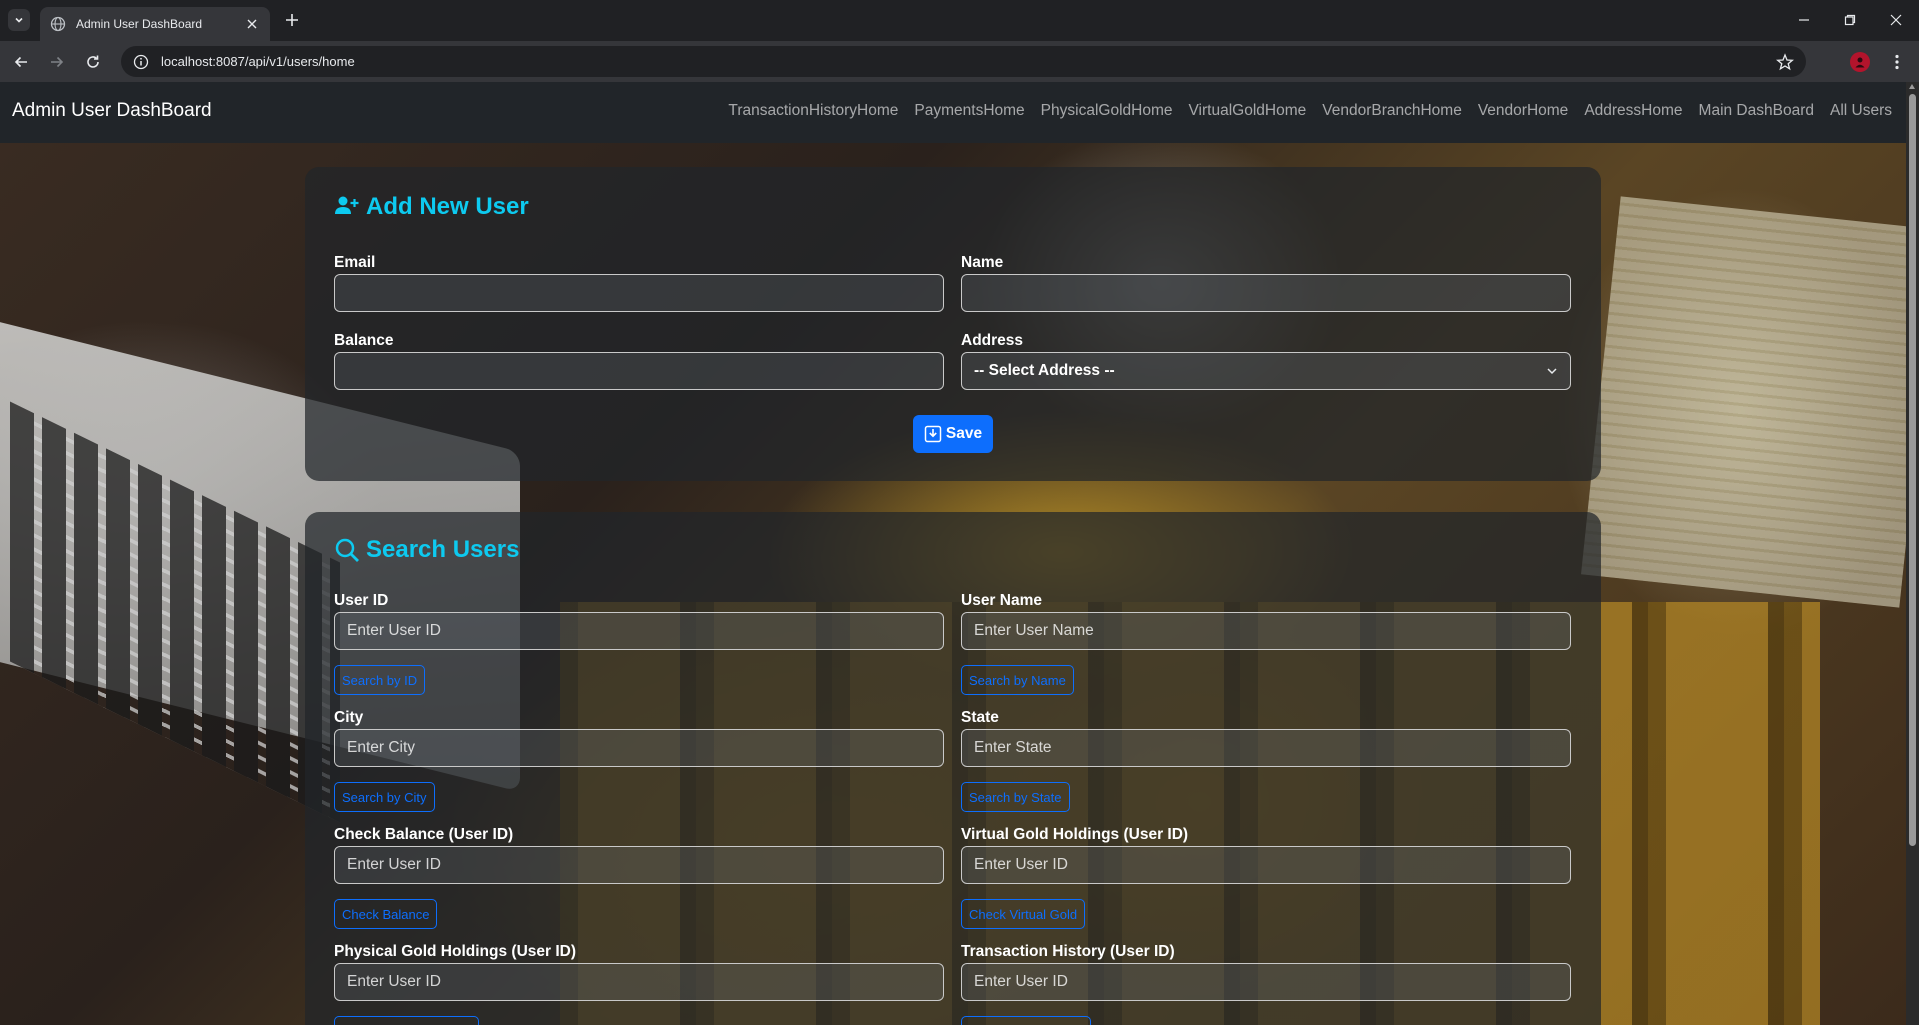  What do you see at coordinates (141, 62) in the screenshot?
I see `site-info-icon` at bounding box center [141, 62].